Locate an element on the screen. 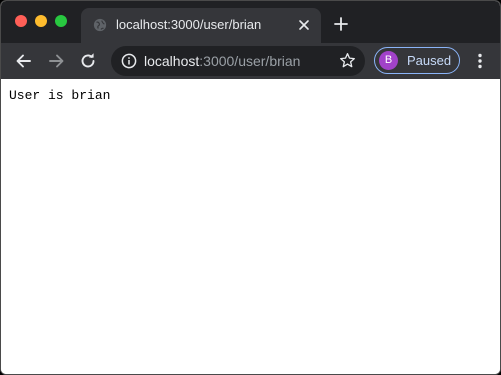  close-icon is located at coordinates (304, 25).